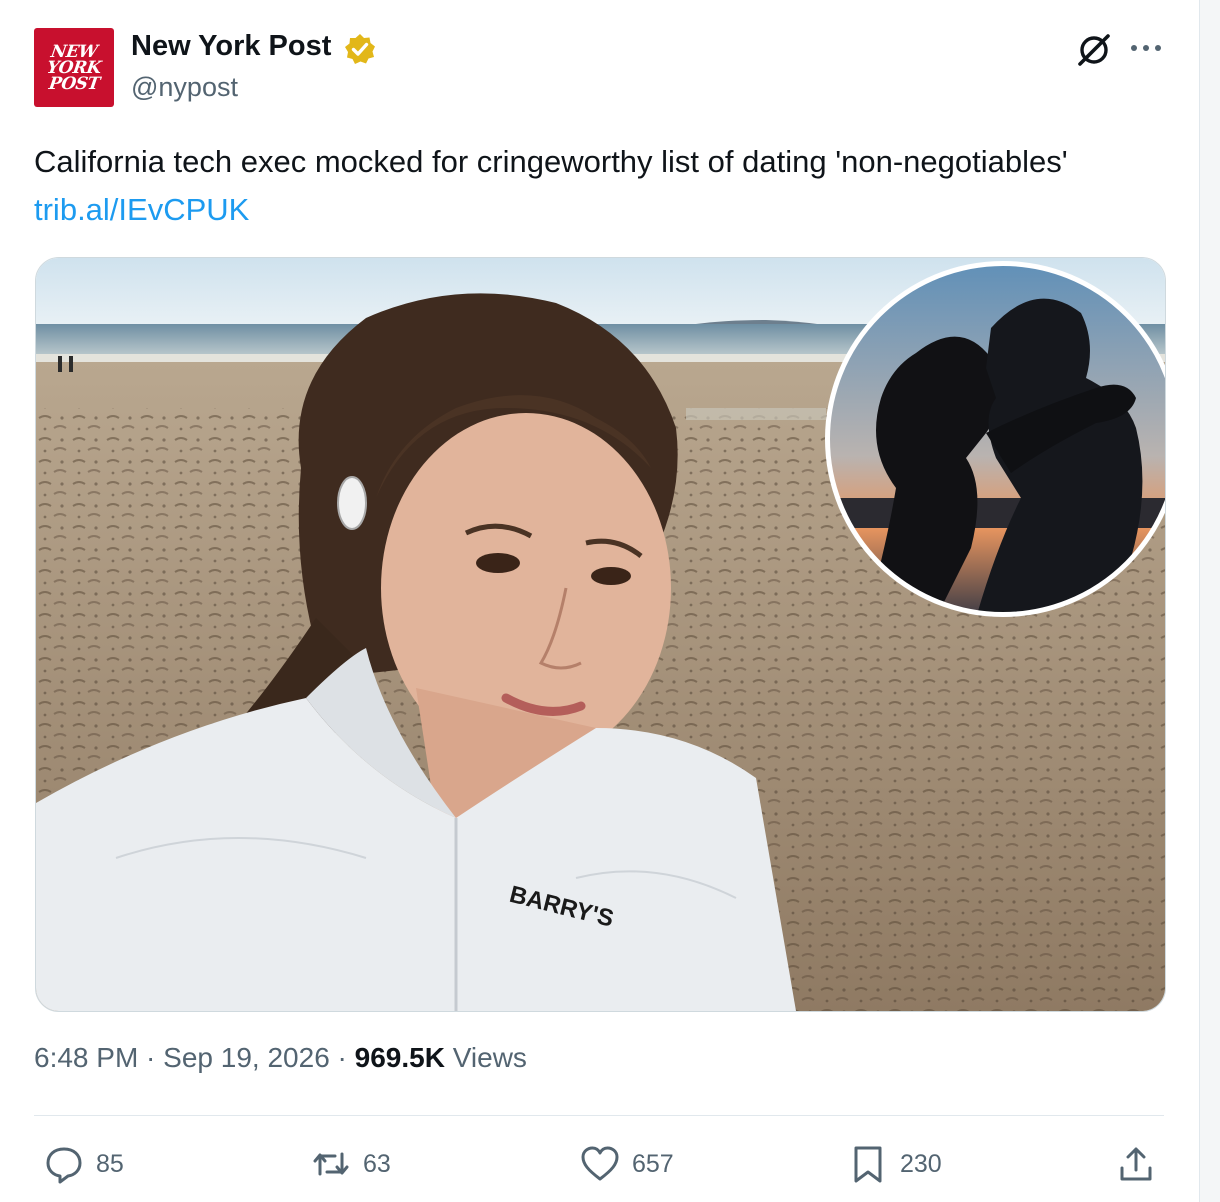 The width and height of the screenshot is (1220, 1202). What do you see at coordinates (868, 1164) in the screenshot?
I see `bookmark-icon` at bounding box center [868, 1164].